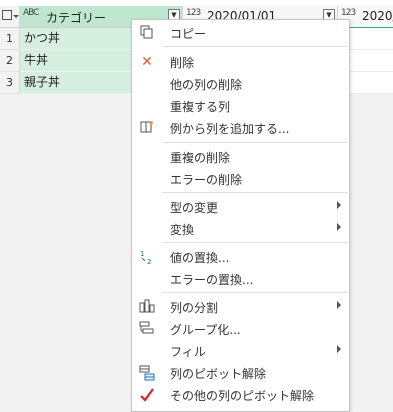 The width and height of the screenshot is (393, 412). I want to click on table-icon, so click(7, 15).